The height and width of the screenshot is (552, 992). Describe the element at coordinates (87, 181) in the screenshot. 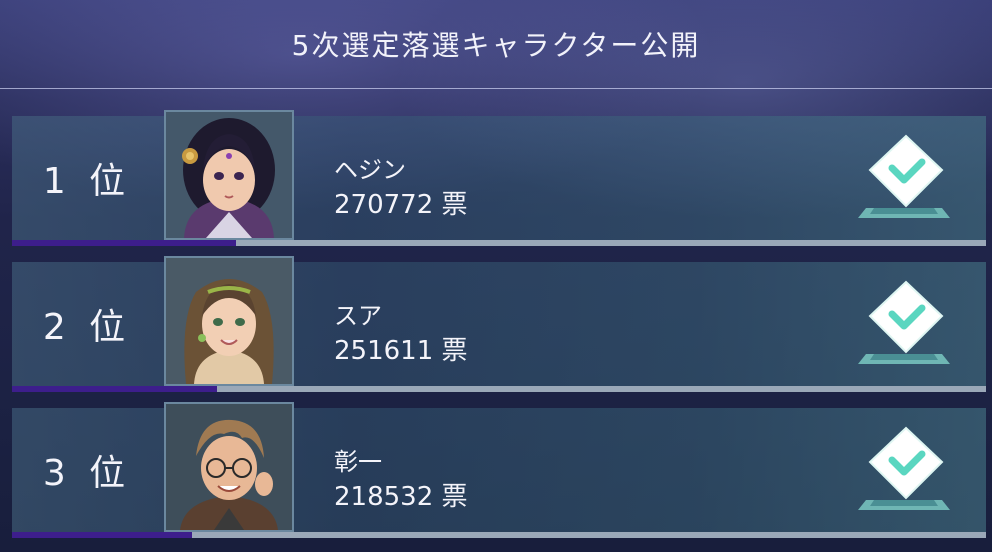

I see `rank-label: 1 位` at that location.